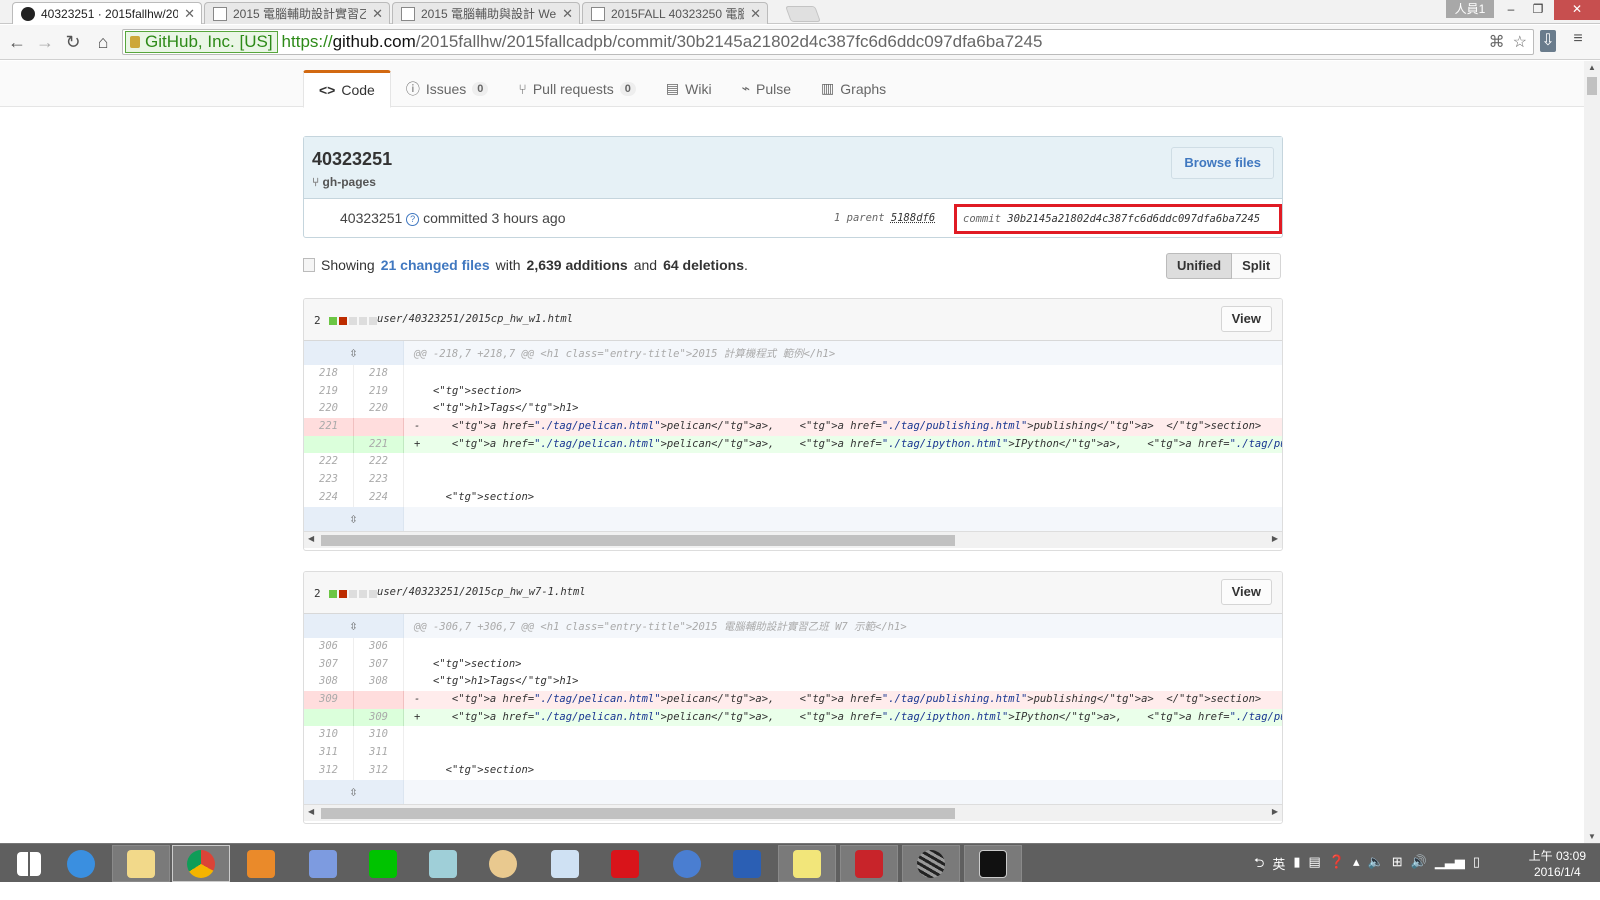 The image size is (1600, 900). Describe the element at coordinates (486, 13) in the screenshot. I see `browser-tab-3: 2015 電腦輔助與設計 Week ✕` at that location.